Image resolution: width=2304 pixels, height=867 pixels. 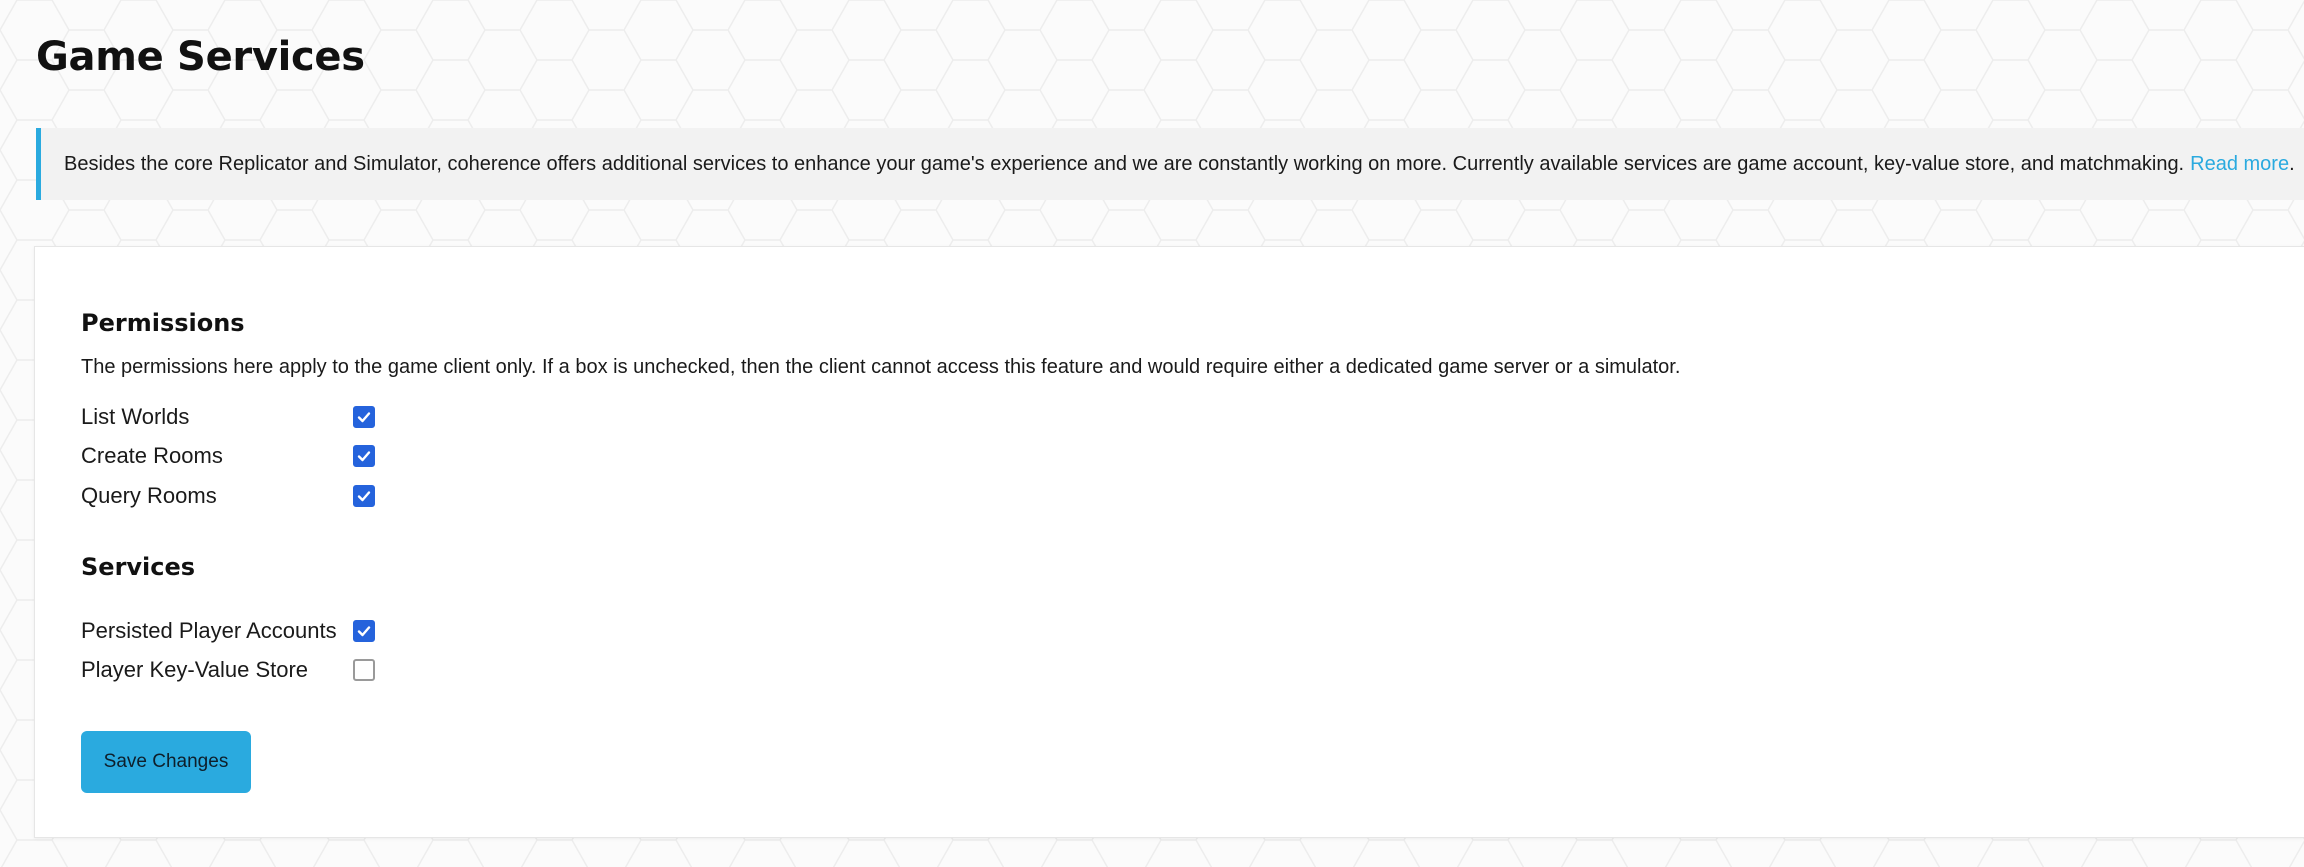 I want to click on list-worlds-checkbox, so click(x=364, y=417).